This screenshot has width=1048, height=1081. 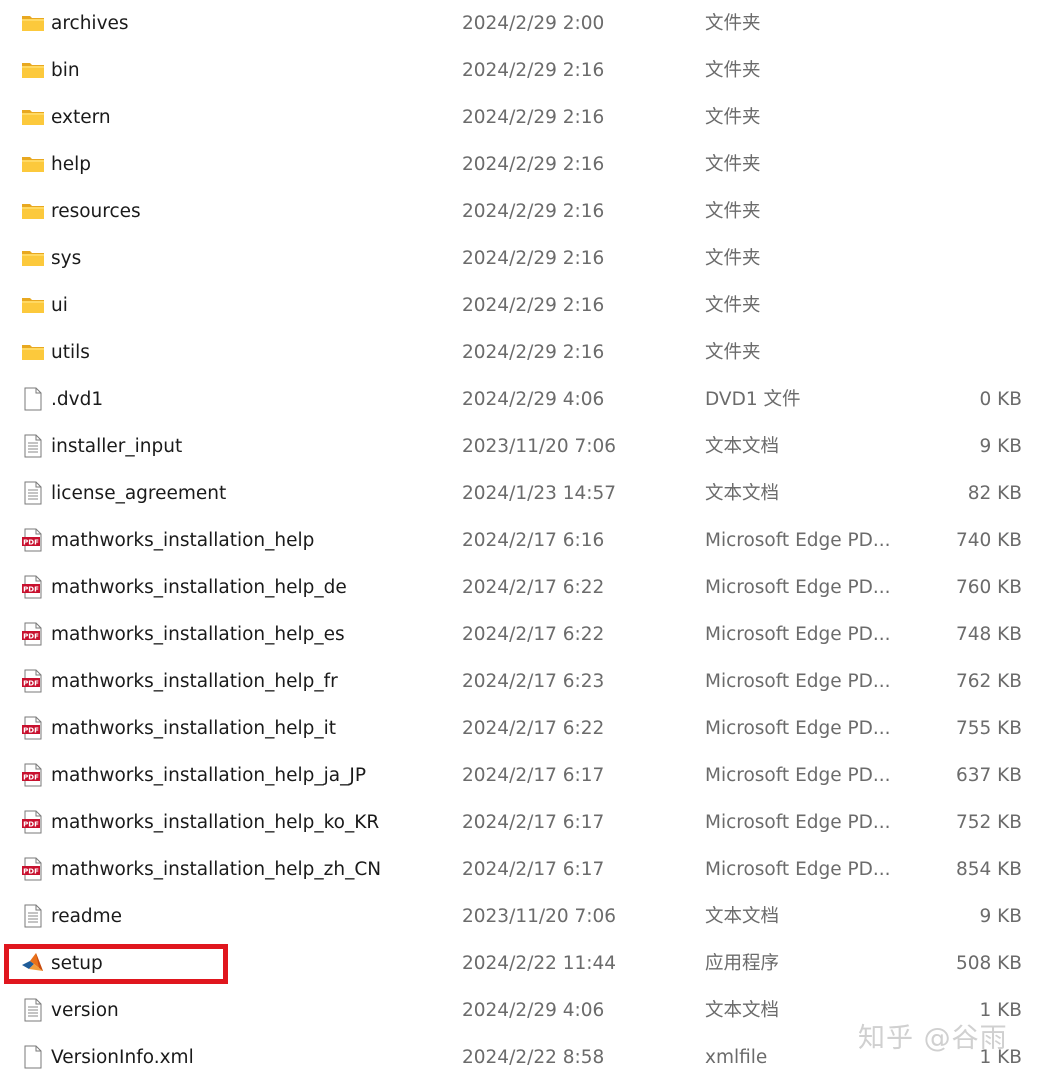 I want to click on file-size: 854 KB, so click(x=988, y=869).